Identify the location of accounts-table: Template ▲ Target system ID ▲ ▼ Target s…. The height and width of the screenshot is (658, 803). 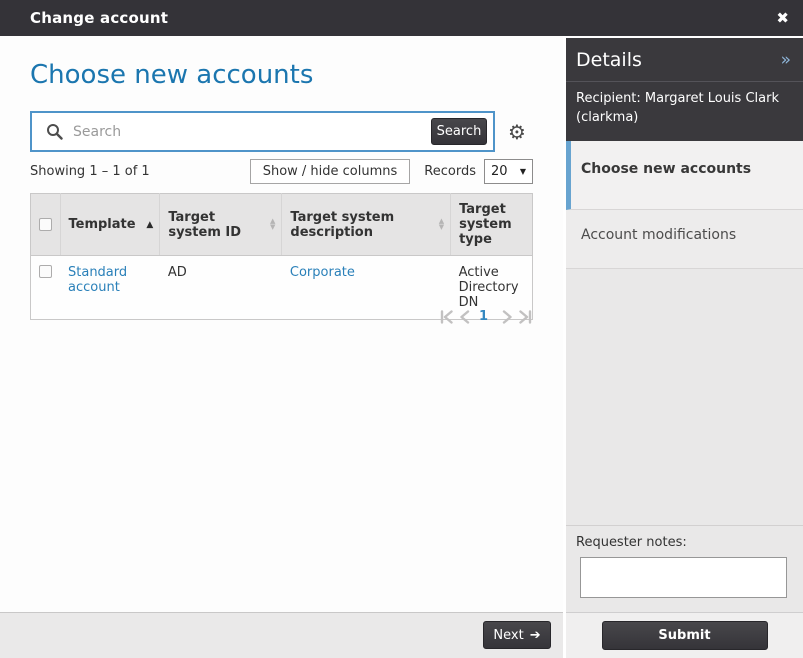
(281, 256).